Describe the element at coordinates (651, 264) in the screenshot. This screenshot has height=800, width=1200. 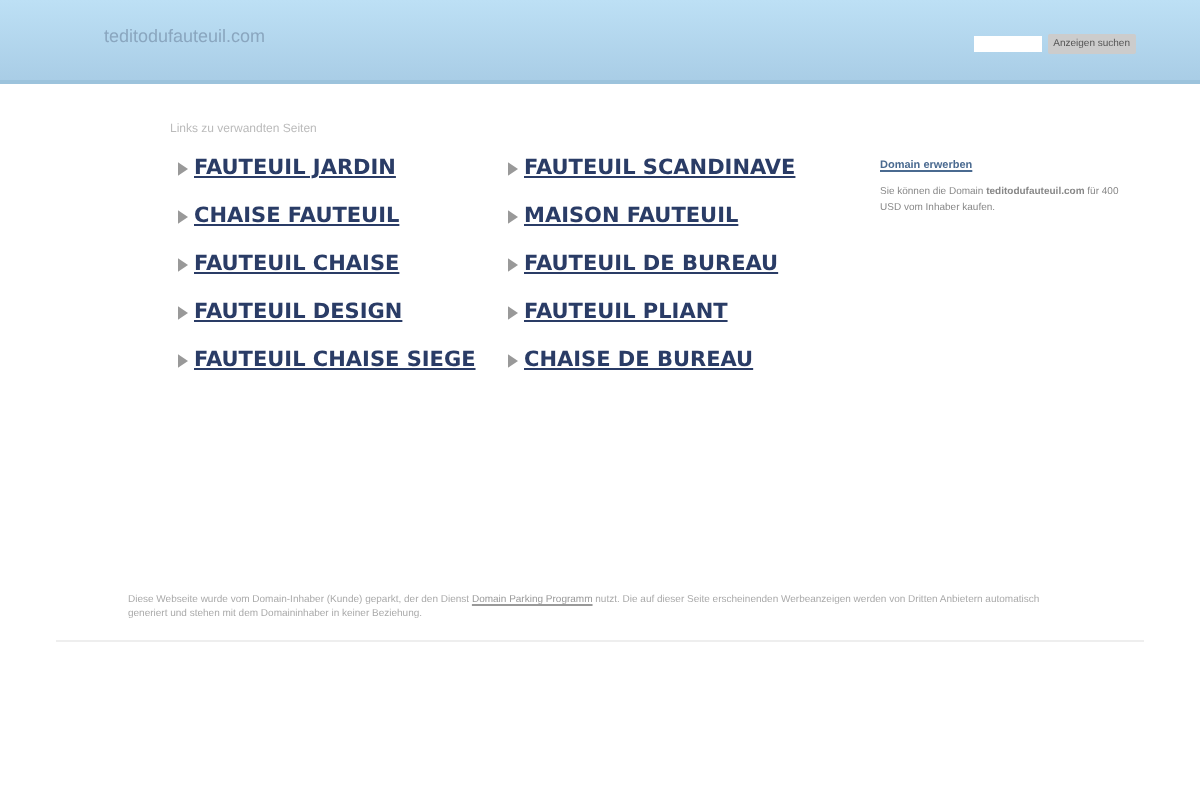
I see `related-link: FAUTEUIL DE BUREAU` at that location.